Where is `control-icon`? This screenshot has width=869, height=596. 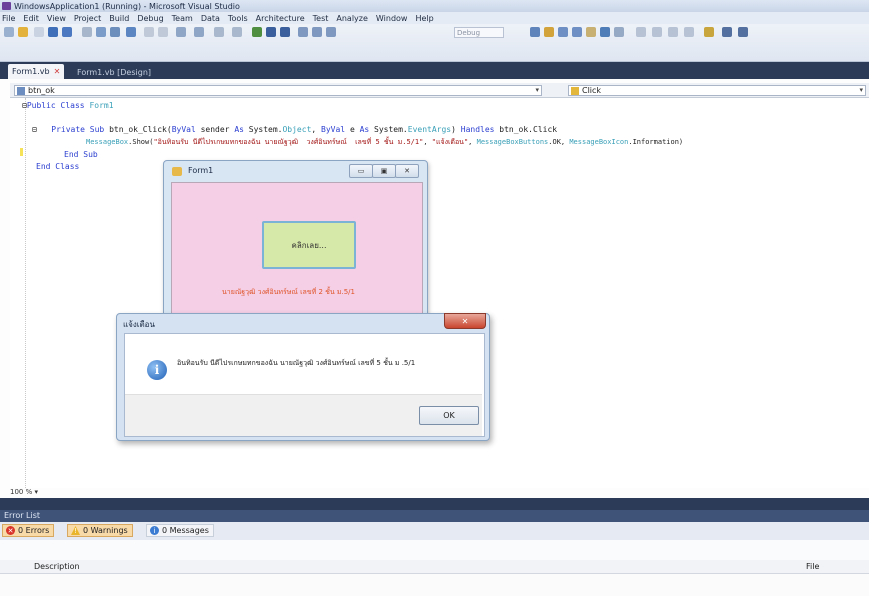
control-icon is located at coordinates (21, 90).